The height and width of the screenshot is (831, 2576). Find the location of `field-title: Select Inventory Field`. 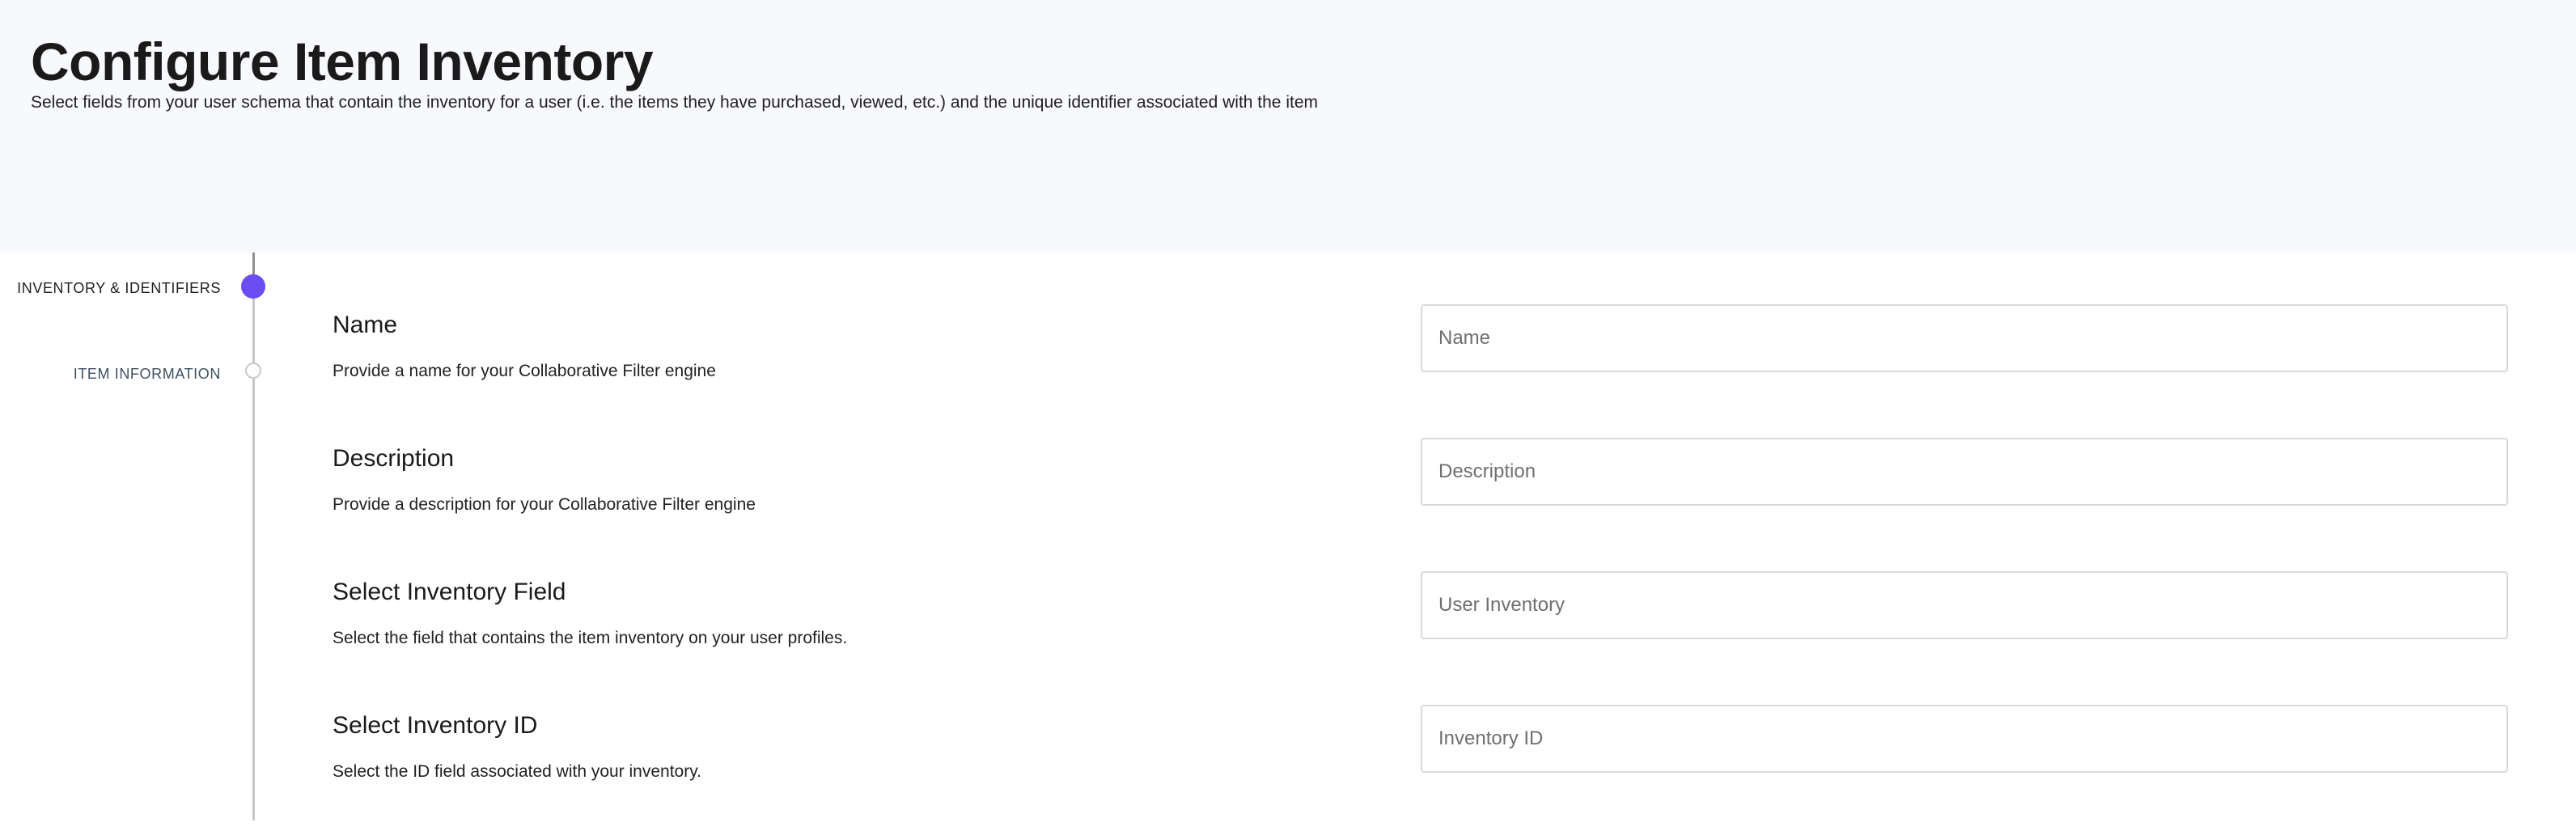

field-title: Select Inventory Field is located at coordinates (449, 592).